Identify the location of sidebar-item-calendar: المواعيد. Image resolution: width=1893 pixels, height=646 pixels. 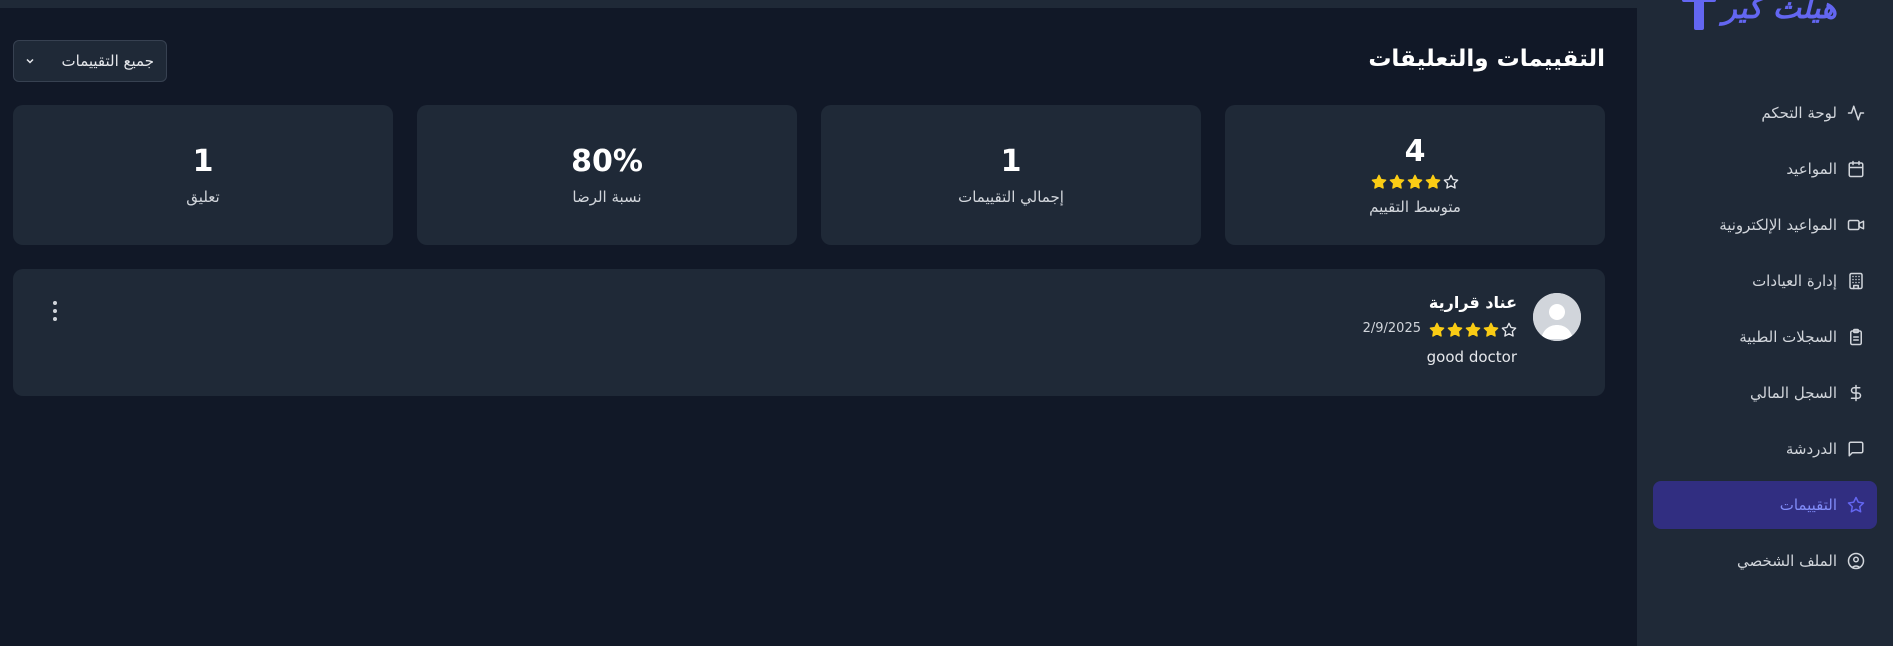
(1765, 169).